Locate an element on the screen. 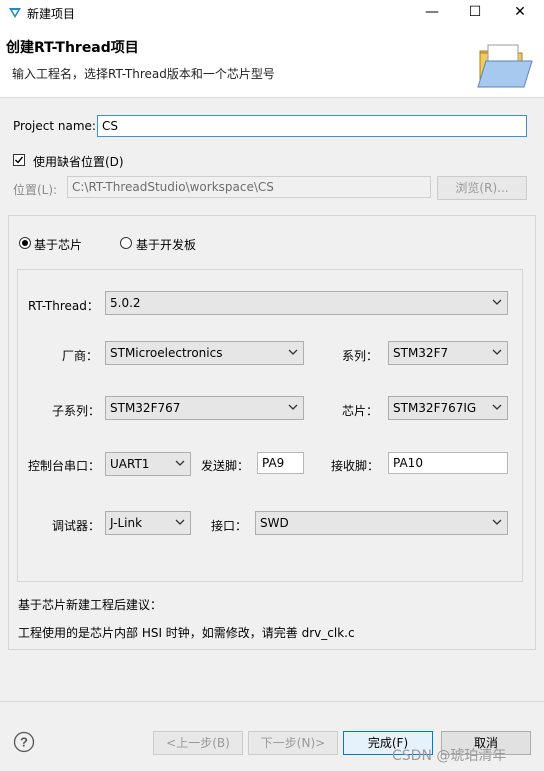  subseries-select: STM32F767 is located at coordinates (204, 408).